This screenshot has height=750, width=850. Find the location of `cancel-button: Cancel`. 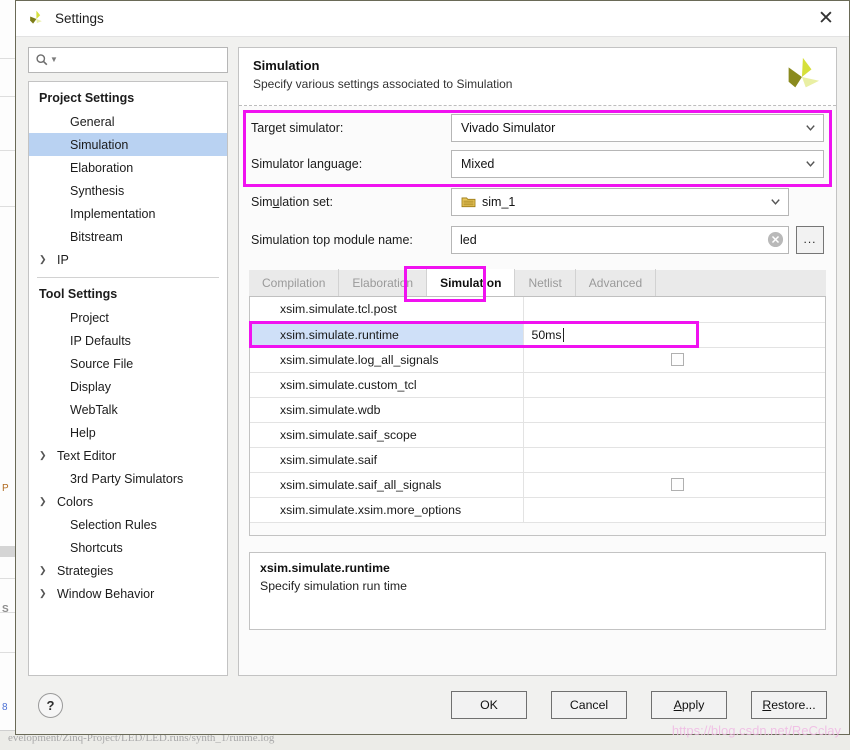

cancel-button: Cancel is located at coordinates (589, 705).